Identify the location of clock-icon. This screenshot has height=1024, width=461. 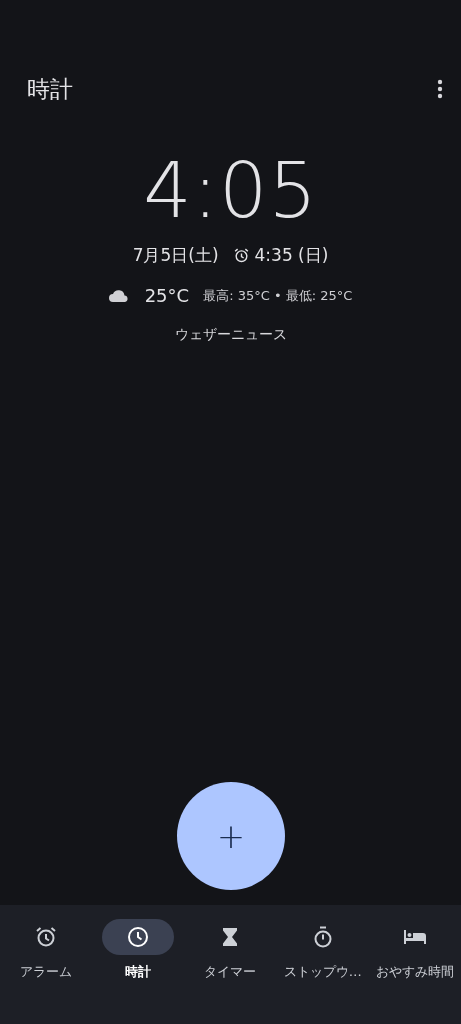
(138, 937).